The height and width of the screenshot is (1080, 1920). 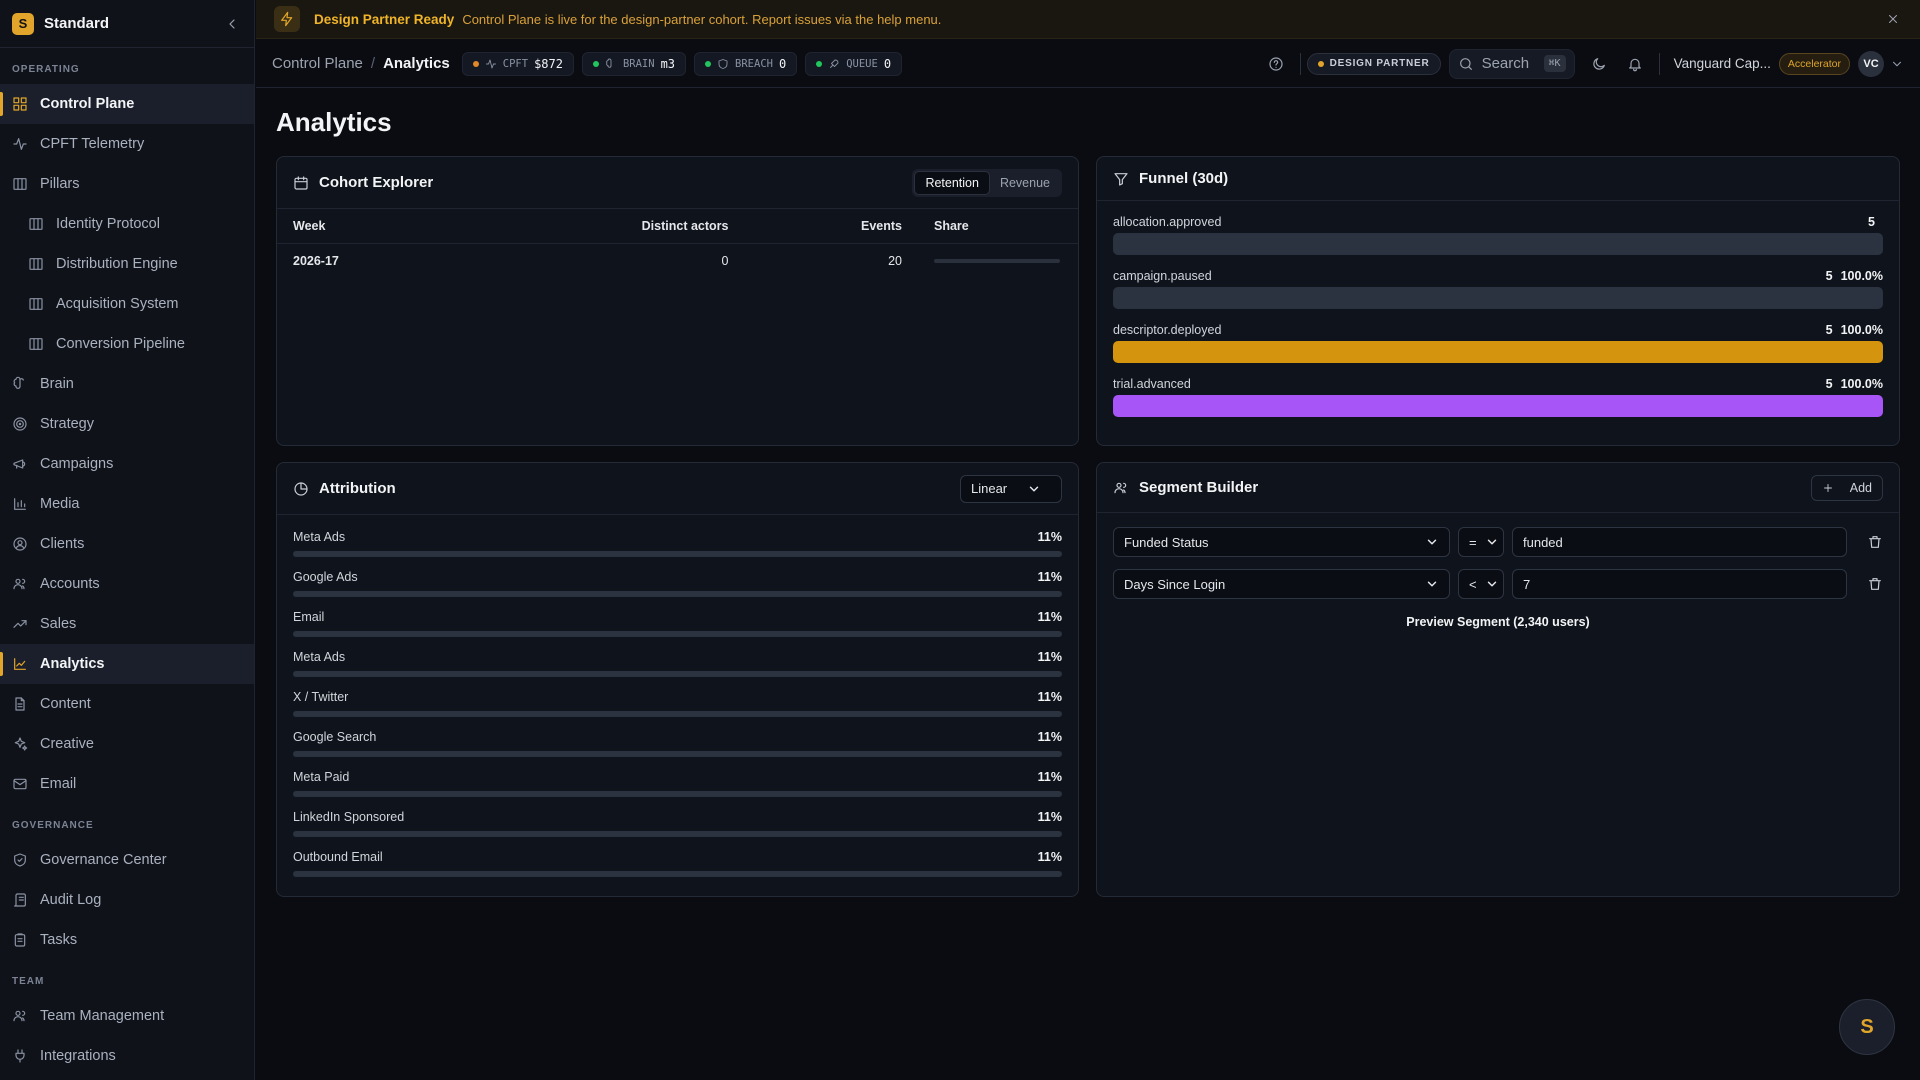 I want to click on breadcrumb-root: Control Plane, so click(x=317, y=63).